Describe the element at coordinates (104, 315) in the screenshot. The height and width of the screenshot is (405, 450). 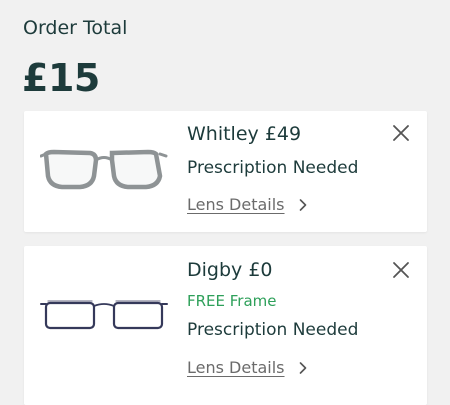
I see `digby-glasses-image` at that location.